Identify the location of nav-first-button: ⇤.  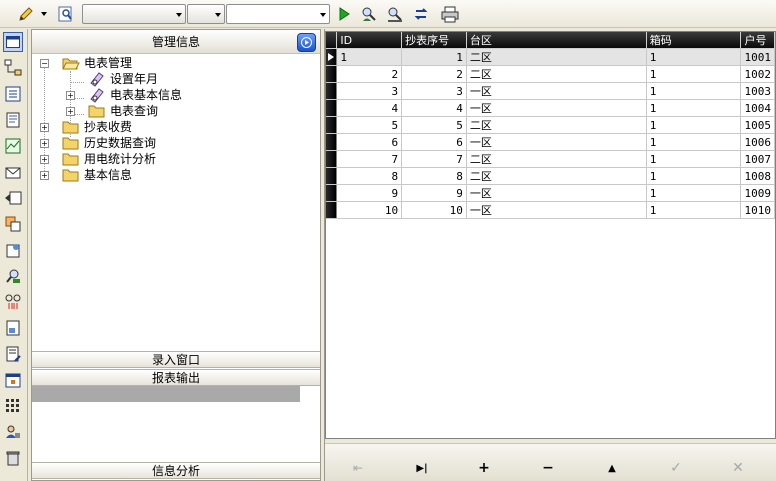
(358, 468).